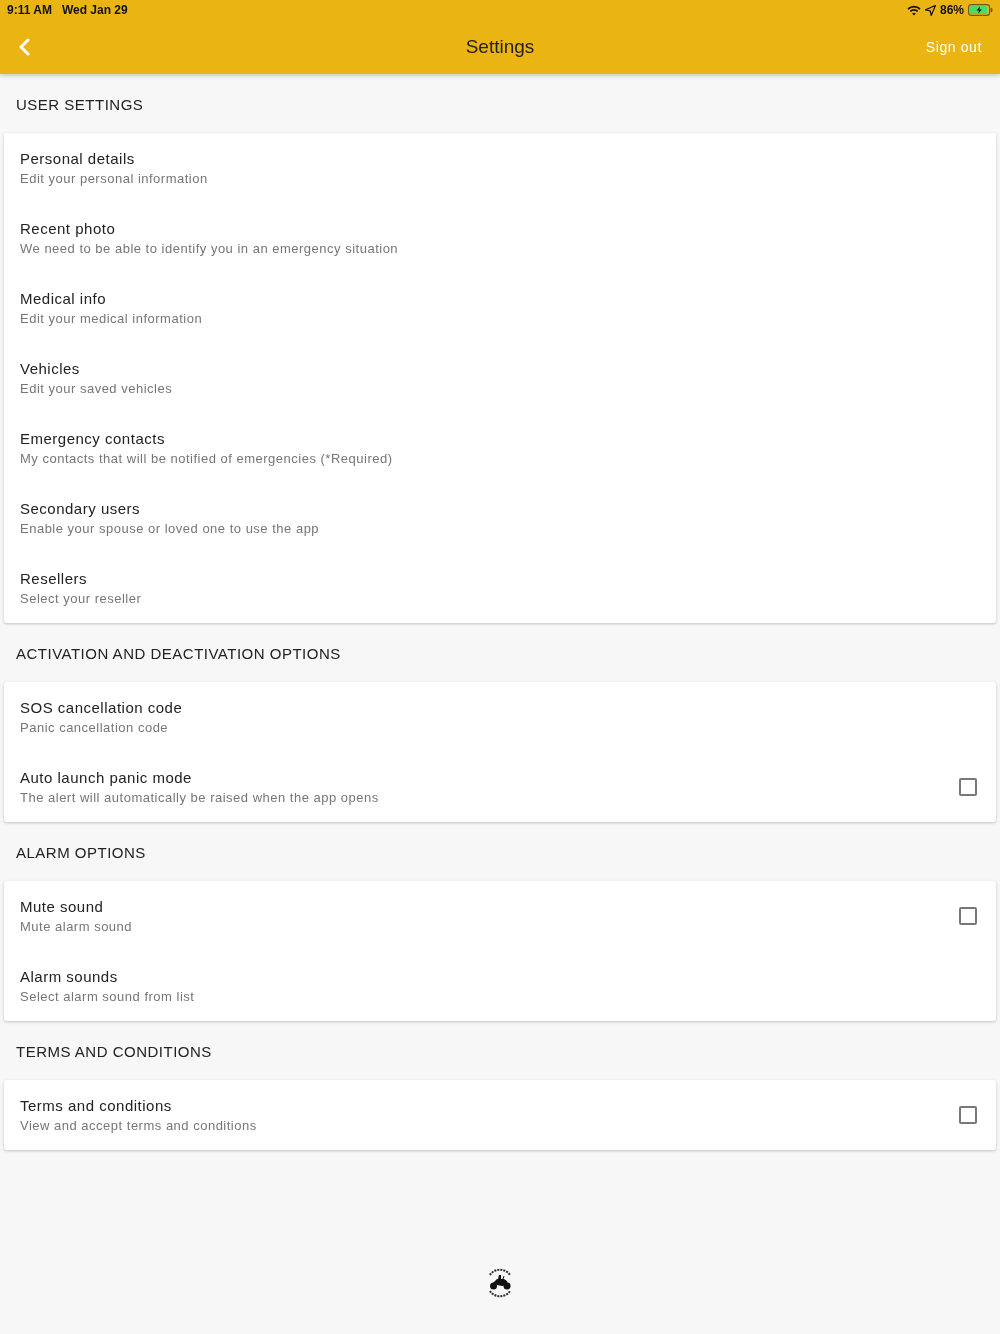 This screenshot has height=1334, width=1000. I want to click on battery-percent: 86%, so click(951, 10).